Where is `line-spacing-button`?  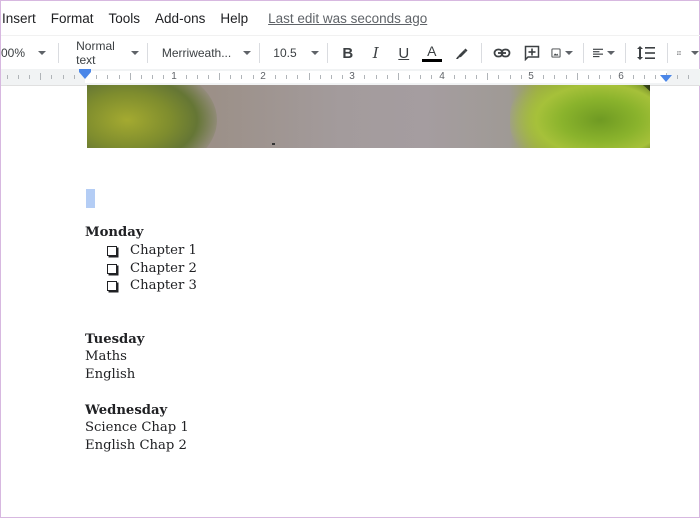 line-spacing-button is located at coordinates (646, 53).